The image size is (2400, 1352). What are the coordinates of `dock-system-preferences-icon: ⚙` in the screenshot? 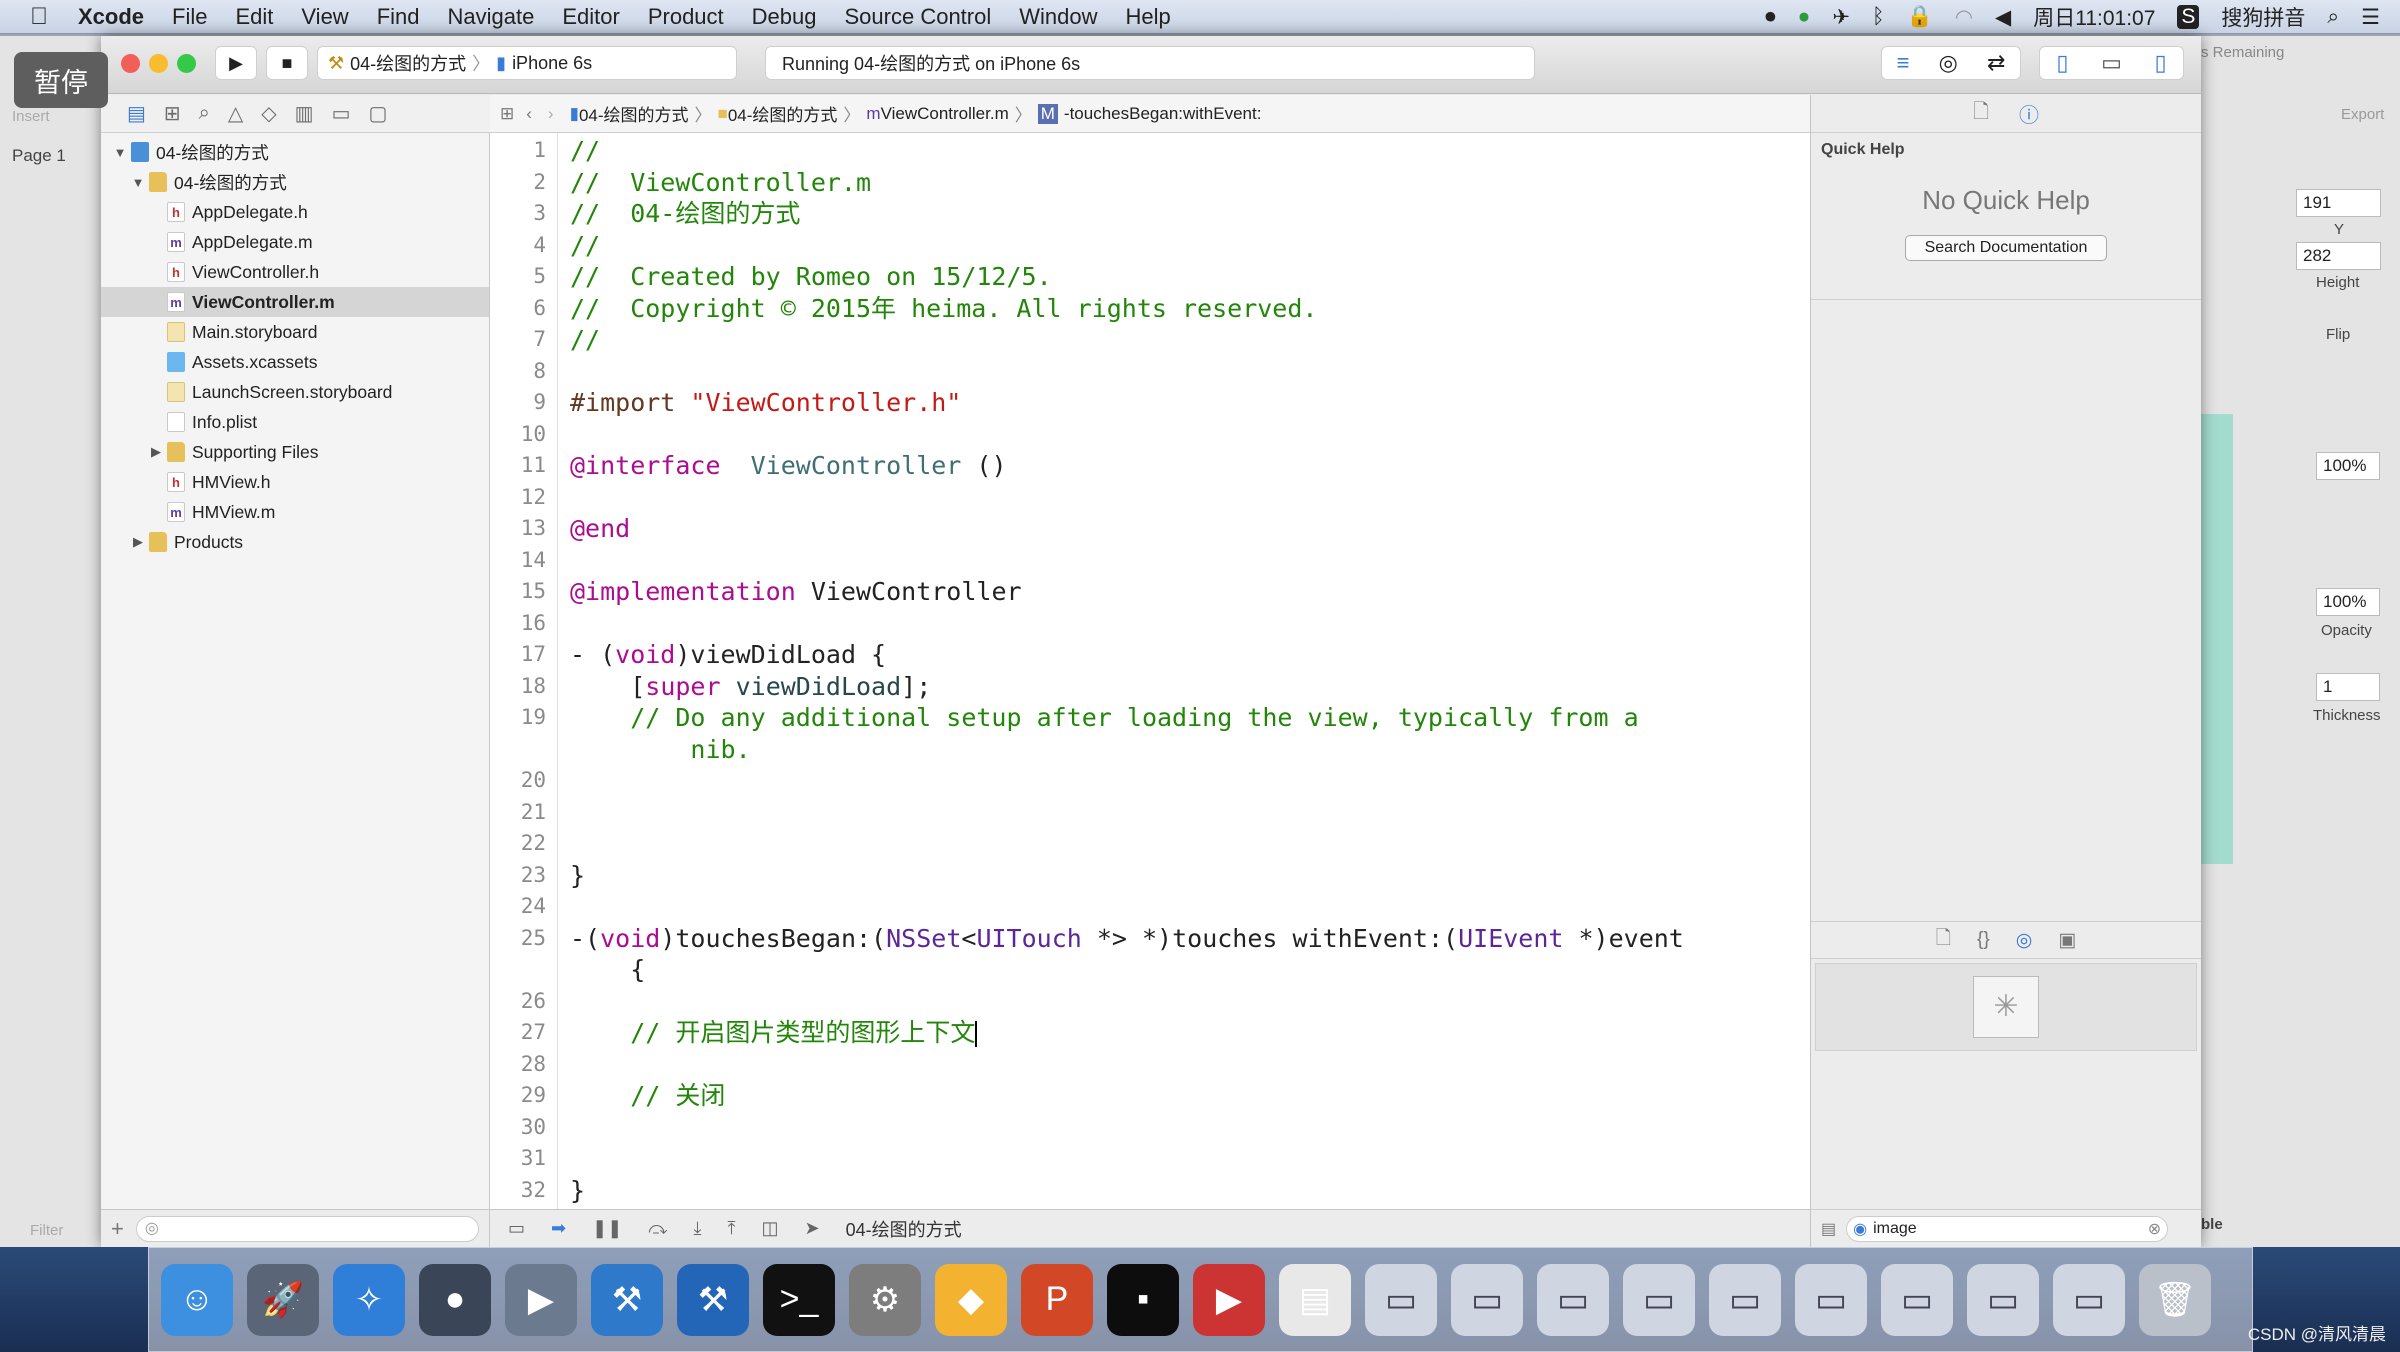 It's located at (885, 1299).